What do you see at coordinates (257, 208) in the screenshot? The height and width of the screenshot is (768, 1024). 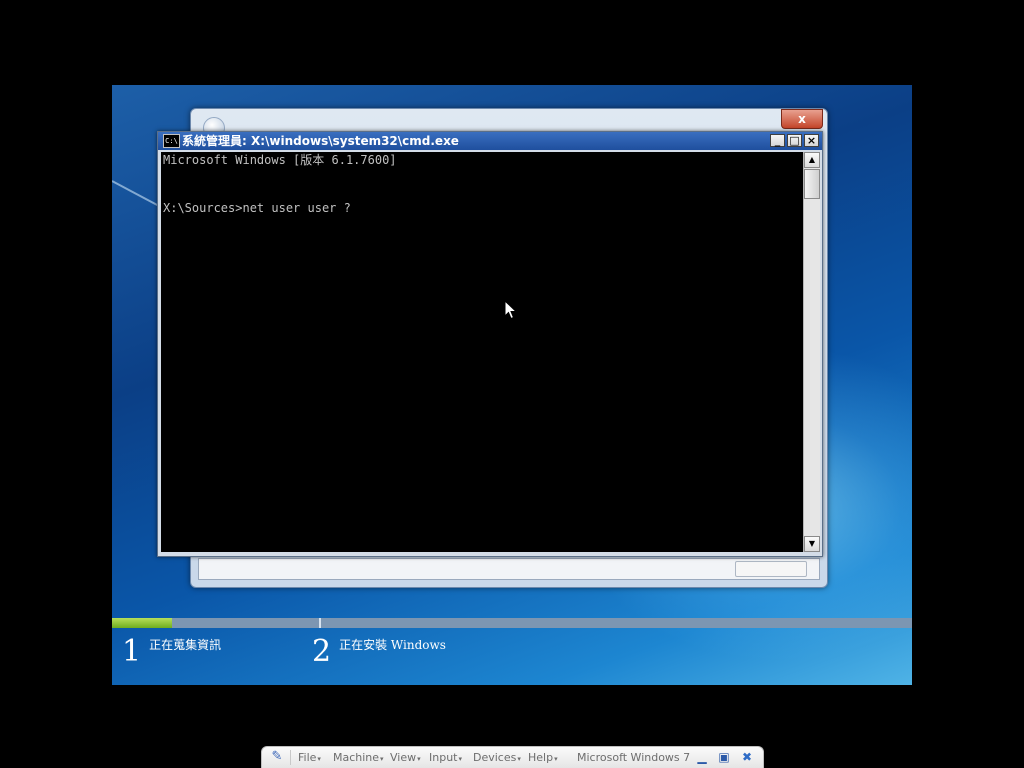 I see `console-prompt-line: X:\Sources>net user user ?` at bounding box center [257, 208].